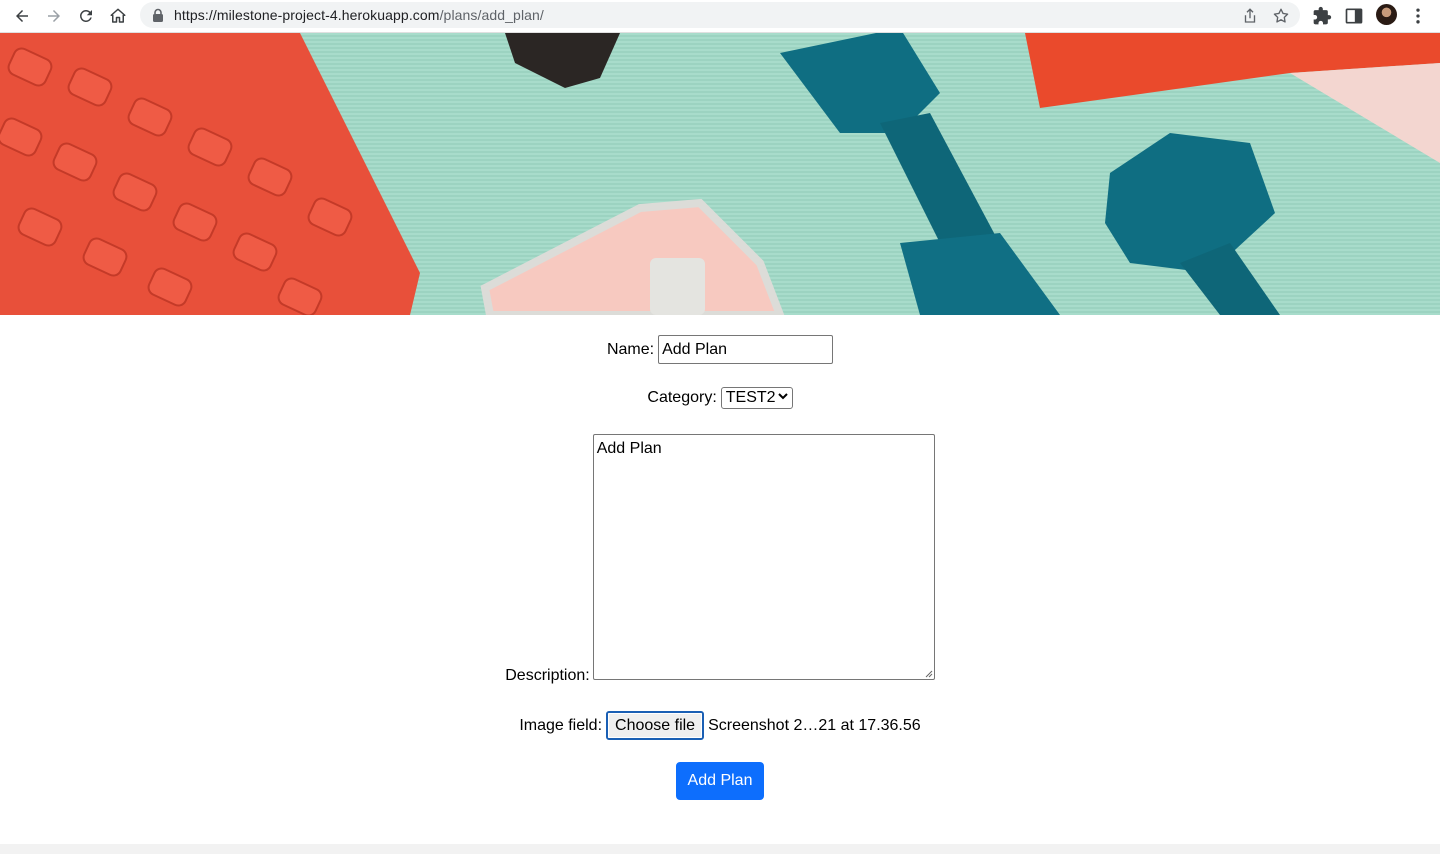 This screenshot has width=1440, height=854. What do you see at coordinates (629, 448) in the screenshot?
I see `description-text: Add Plan` at bounding box center [629, 448].